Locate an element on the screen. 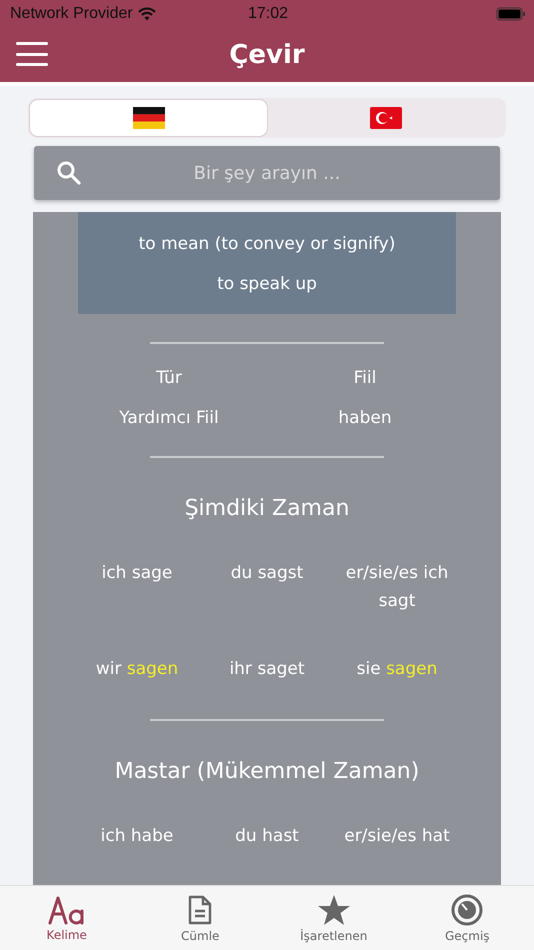  document-icon is located at coordinates (200, 910).